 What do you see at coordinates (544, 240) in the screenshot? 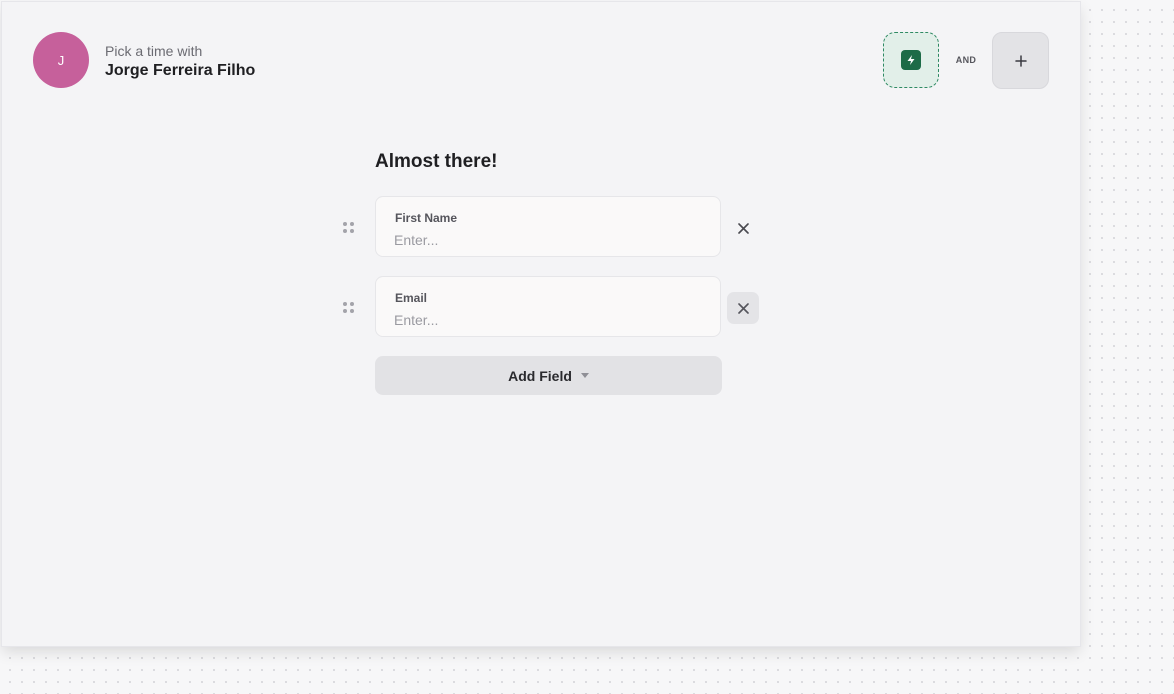
I see `first-name-input` at bounding box center [544, 240].